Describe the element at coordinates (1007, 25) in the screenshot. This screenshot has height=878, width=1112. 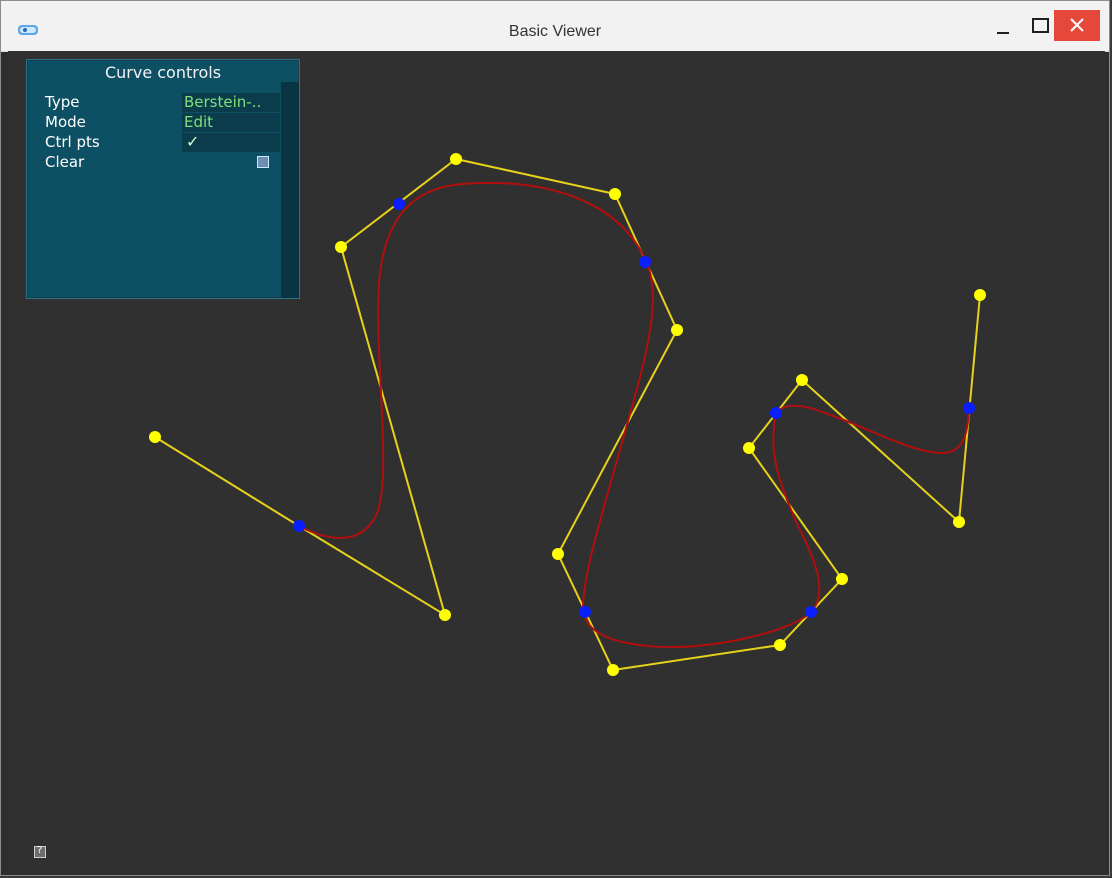
I see `minimize-icon` at that location.